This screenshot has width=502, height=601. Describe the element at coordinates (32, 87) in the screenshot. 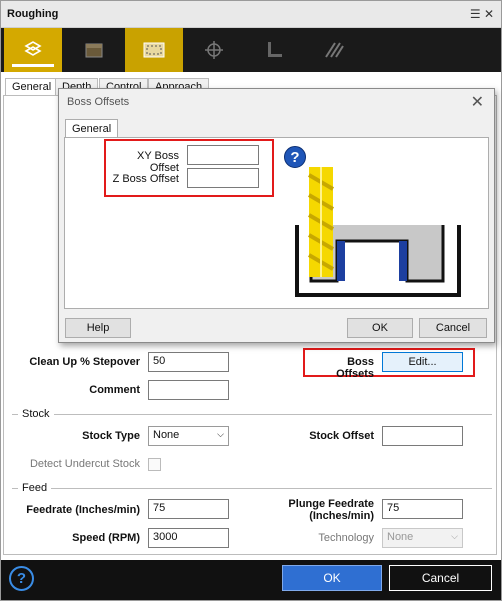

I see `tab-general: General` at that location.